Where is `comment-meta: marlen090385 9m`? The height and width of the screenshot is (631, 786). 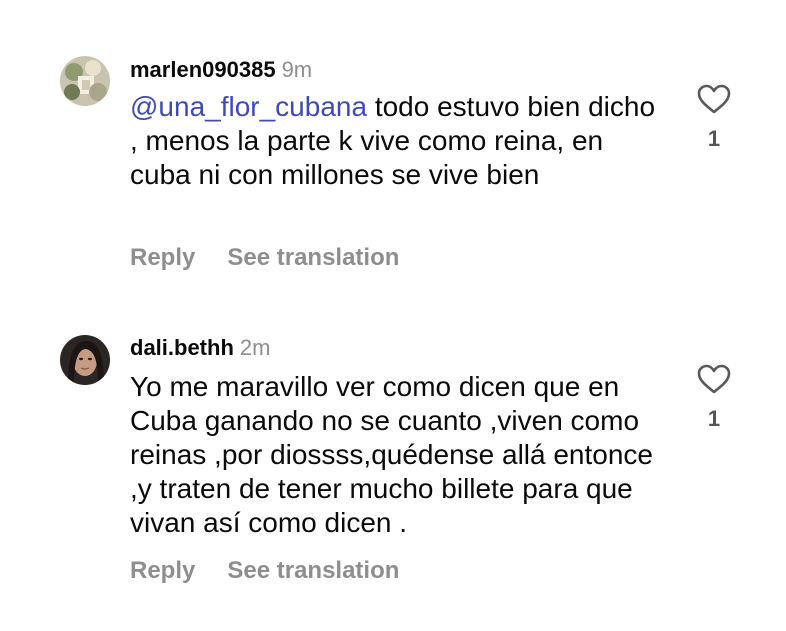
comment-meta: marlen090385 9m is located at coordinates (221, 70).